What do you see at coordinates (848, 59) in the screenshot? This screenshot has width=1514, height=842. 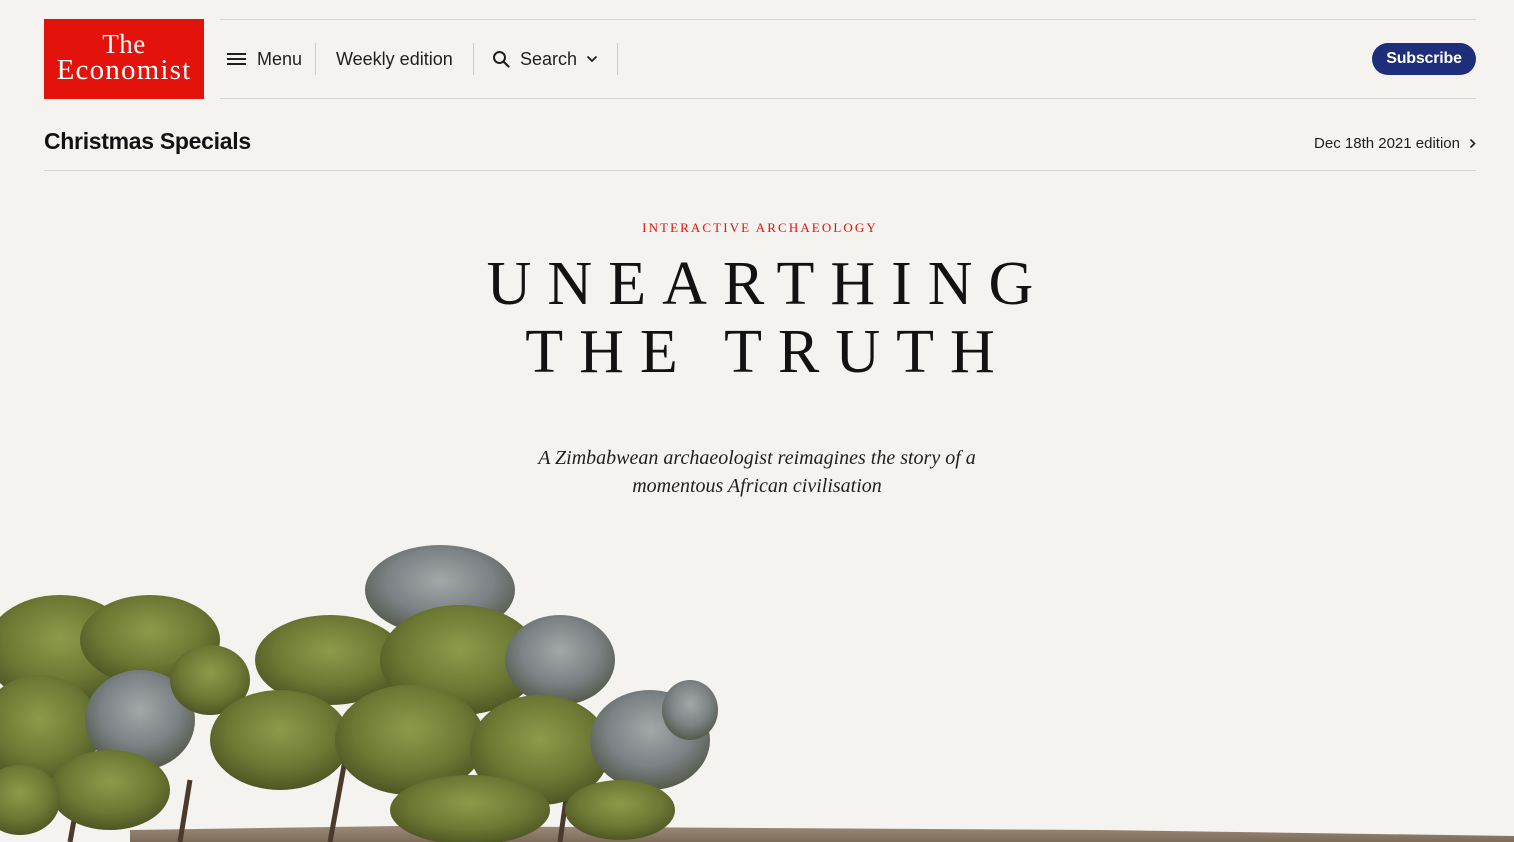 I see `top-navigation: Menu Weekly edition Search Subscribe` at bounding box center [848, 59].